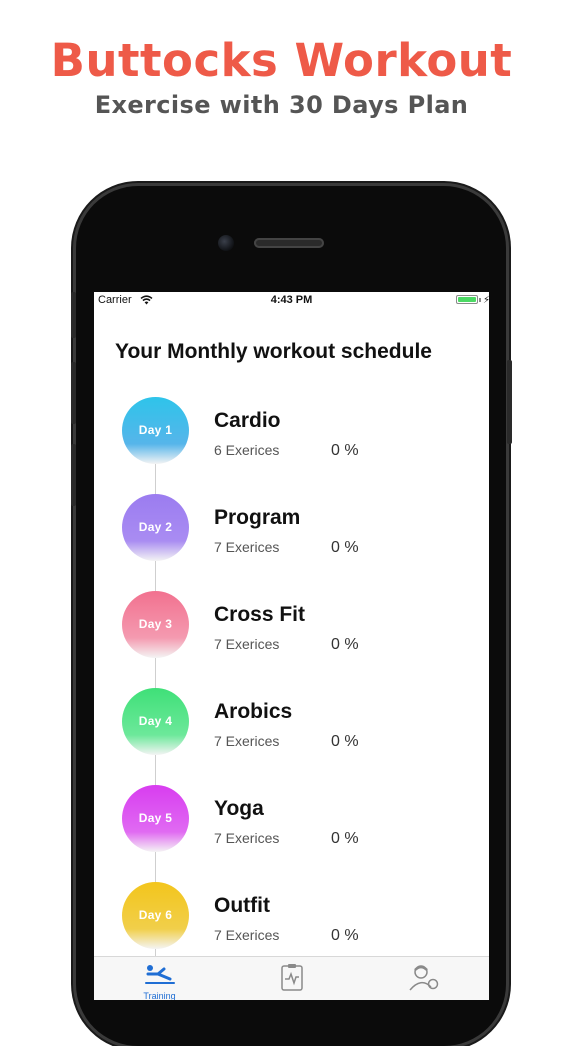 Image resolution: width=563 pixels, height=1046 pixels. Describe the element at coordinates (281, 60) in the screenshot. I see `promo-title: Buttocks Workout` at that location.